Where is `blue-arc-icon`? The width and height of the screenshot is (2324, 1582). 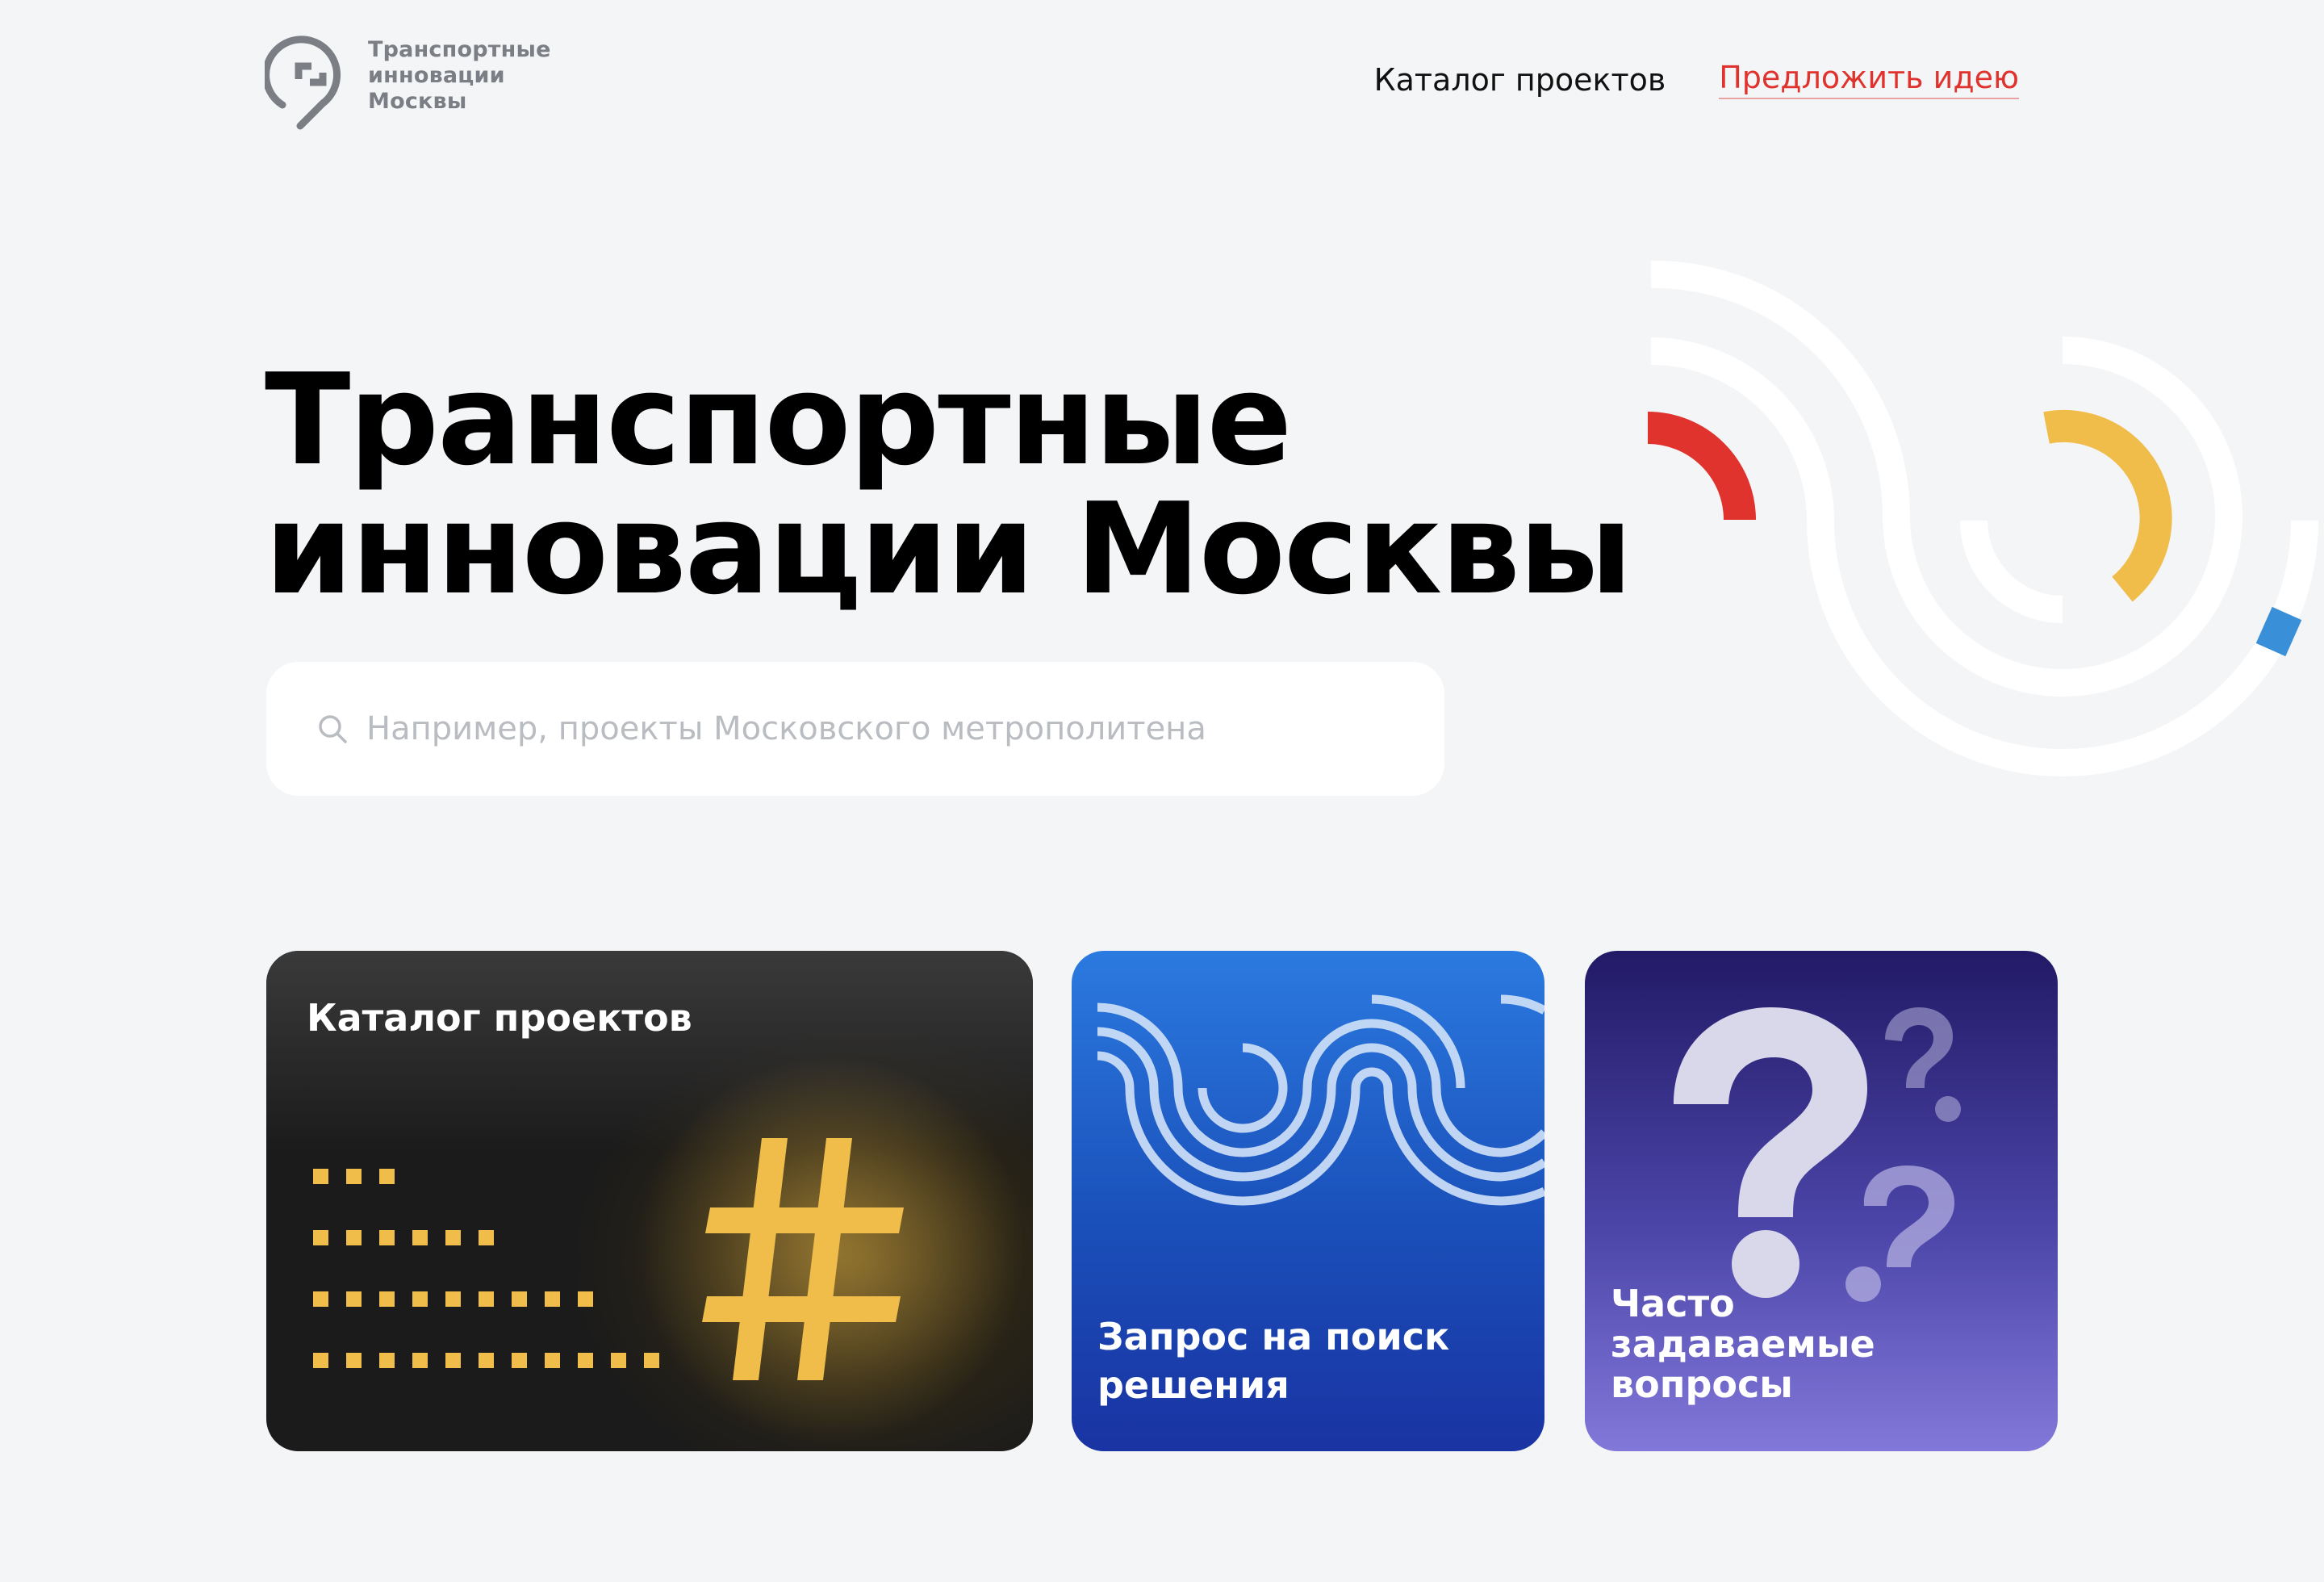
blue-arc-icon is located at coordinates (2279, 631).